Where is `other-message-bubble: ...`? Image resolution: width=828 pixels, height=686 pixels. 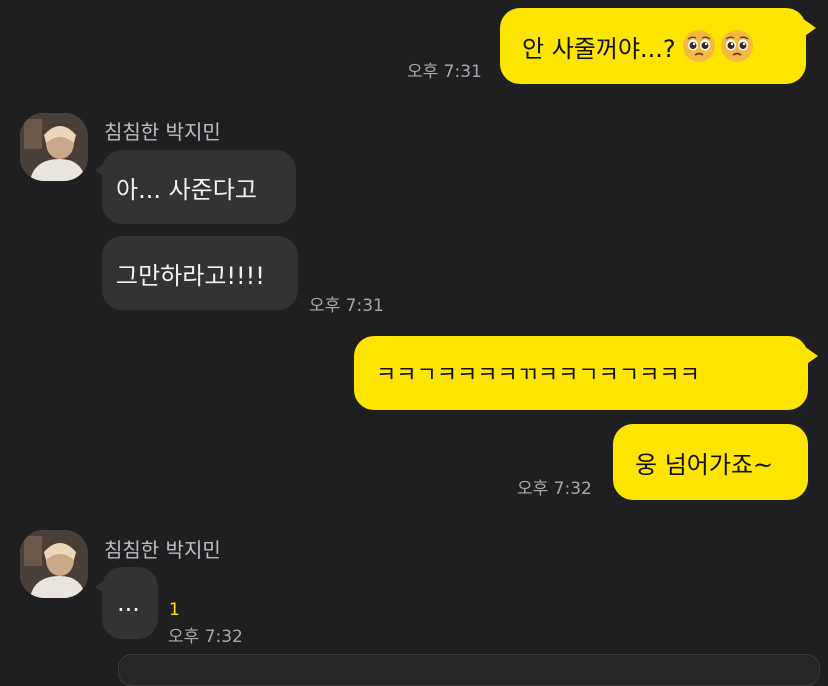
other-message-bubble: ... is located at coordinates (130, 603).